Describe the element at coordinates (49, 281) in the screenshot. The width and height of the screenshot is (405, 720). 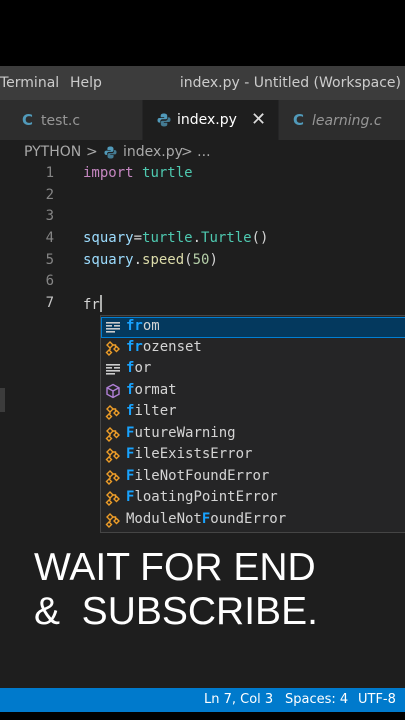
I see `line-number: 6` at that location.